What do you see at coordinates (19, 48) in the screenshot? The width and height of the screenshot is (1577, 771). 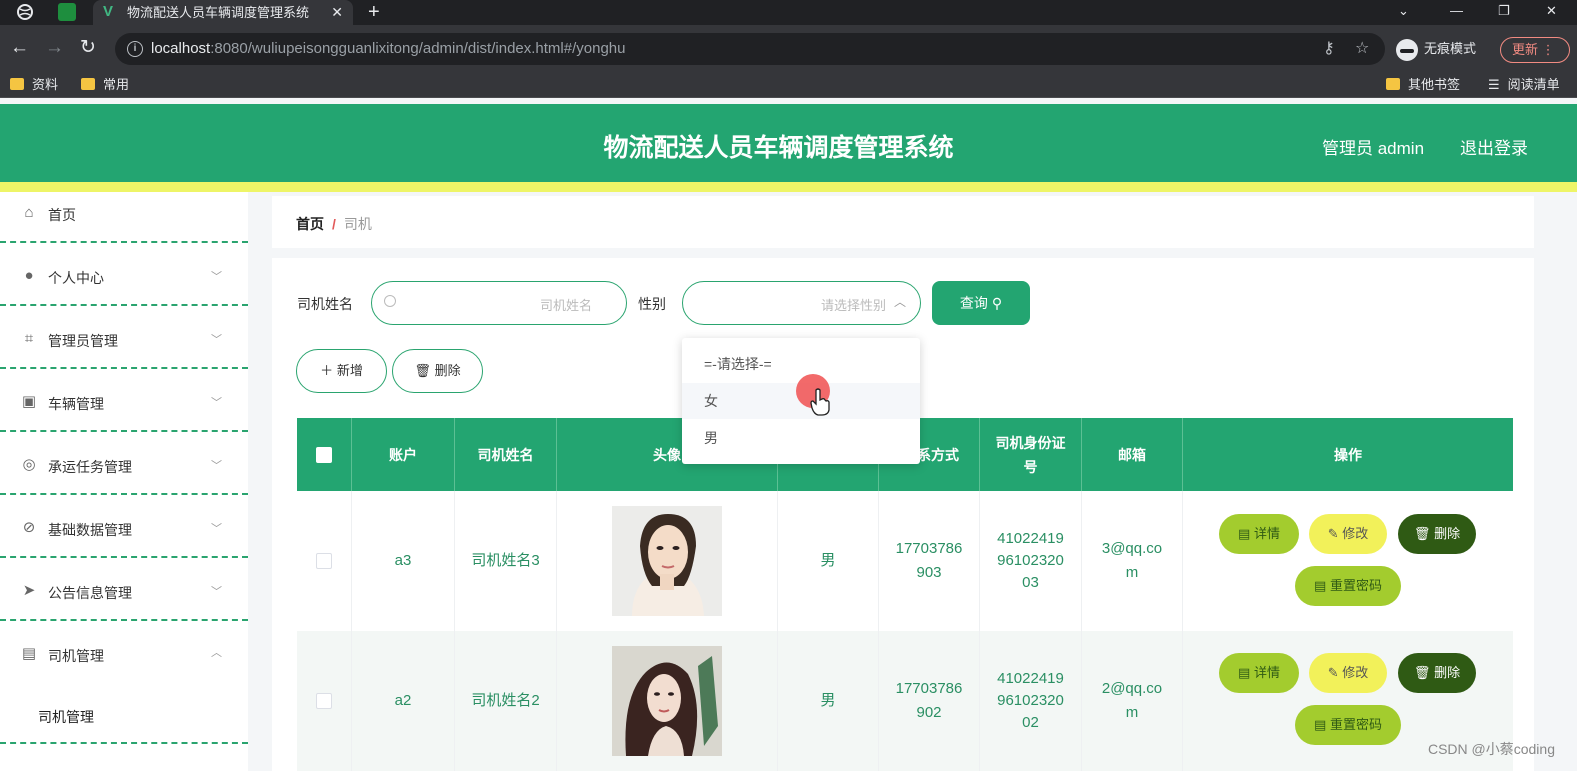 I see `back-icon: ←` at bounding box center [19, 48].